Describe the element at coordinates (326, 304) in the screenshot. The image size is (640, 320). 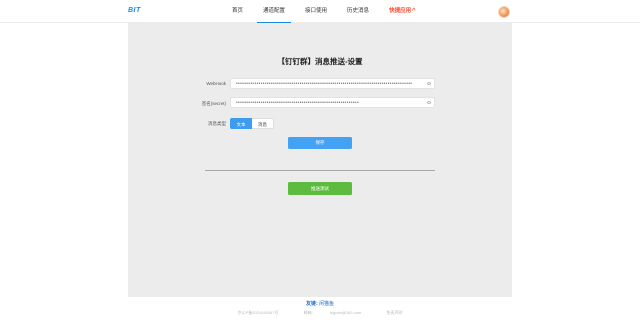
I see `friend-link: 闲猫鱼` at that location.